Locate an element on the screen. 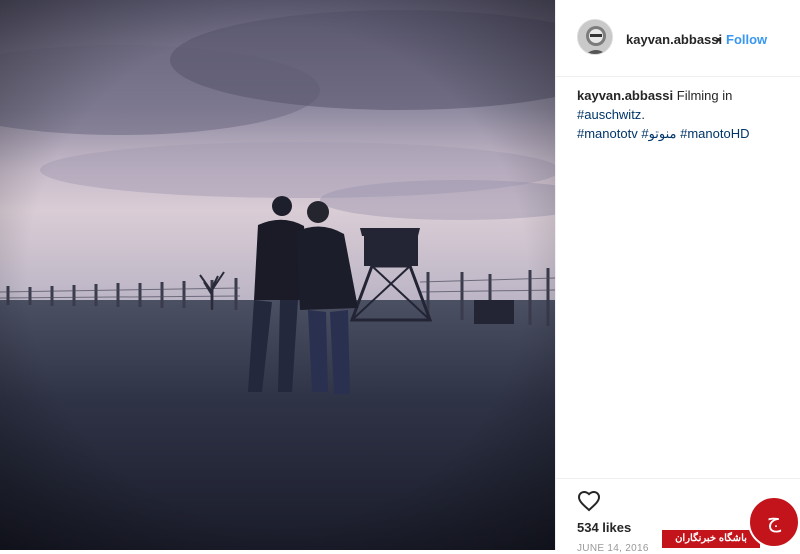  caption-text: Filming in is located at coordinates (704, 95).